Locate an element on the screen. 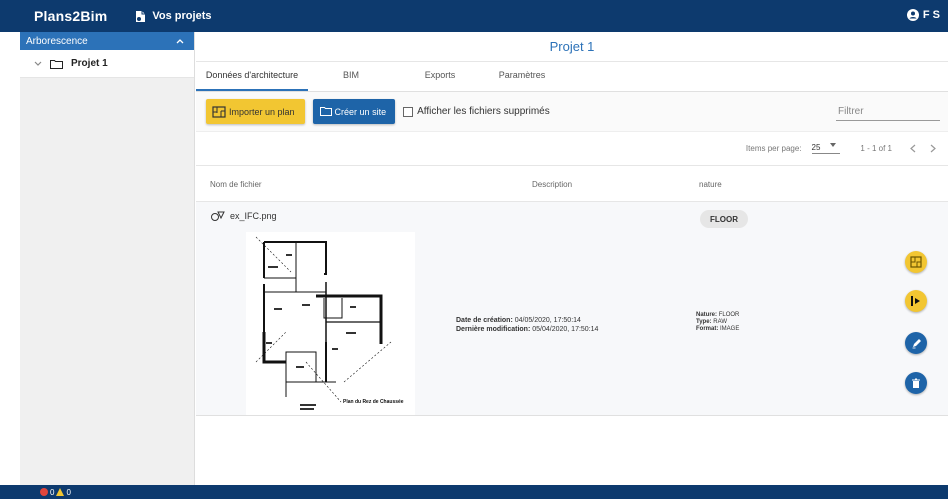 The width and height of the screenshot is (948, 499). table-header: Nom de fichier Description nature is located at coordinates (572, 184).